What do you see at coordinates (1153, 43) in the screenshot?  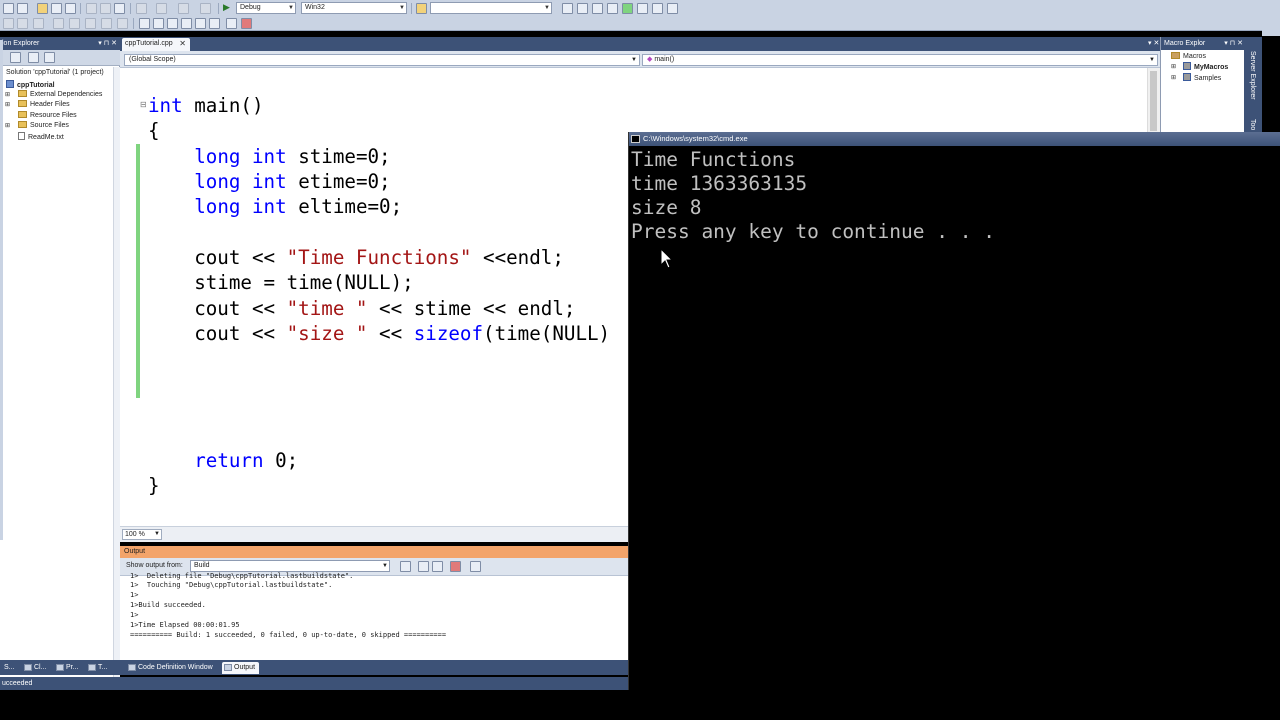 I see `editor-window-controls: ▾ ✕` at bounding box center [1153, 43].